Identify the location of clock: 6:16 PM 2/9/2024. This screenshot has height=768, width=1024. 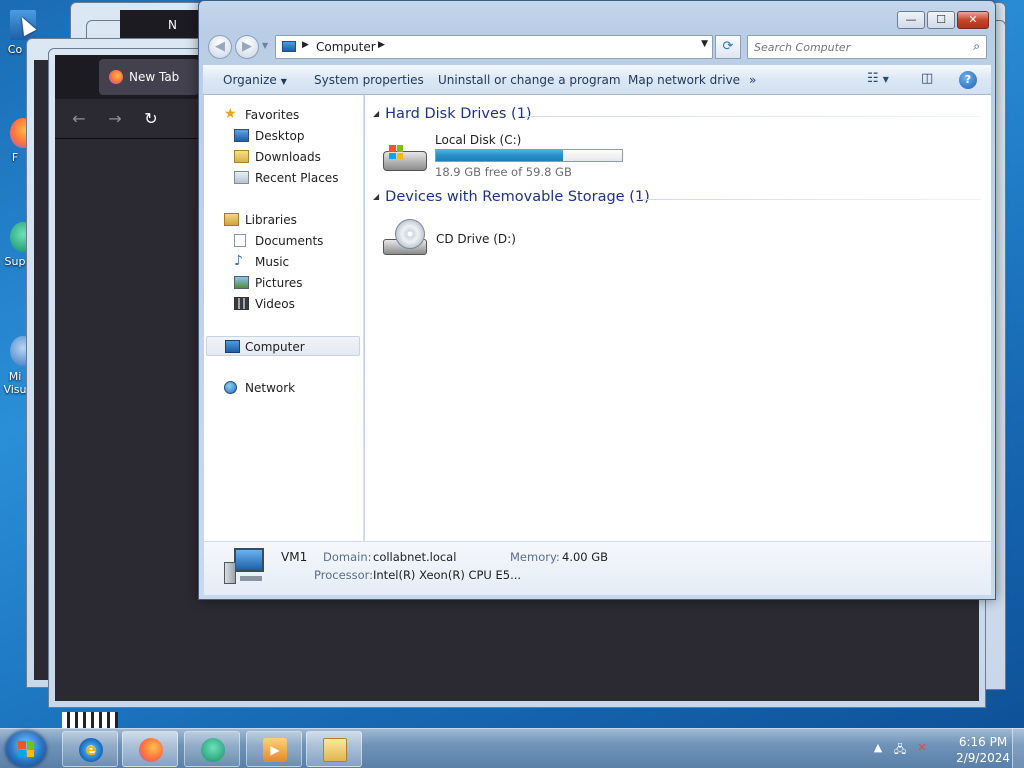
(983, 750).